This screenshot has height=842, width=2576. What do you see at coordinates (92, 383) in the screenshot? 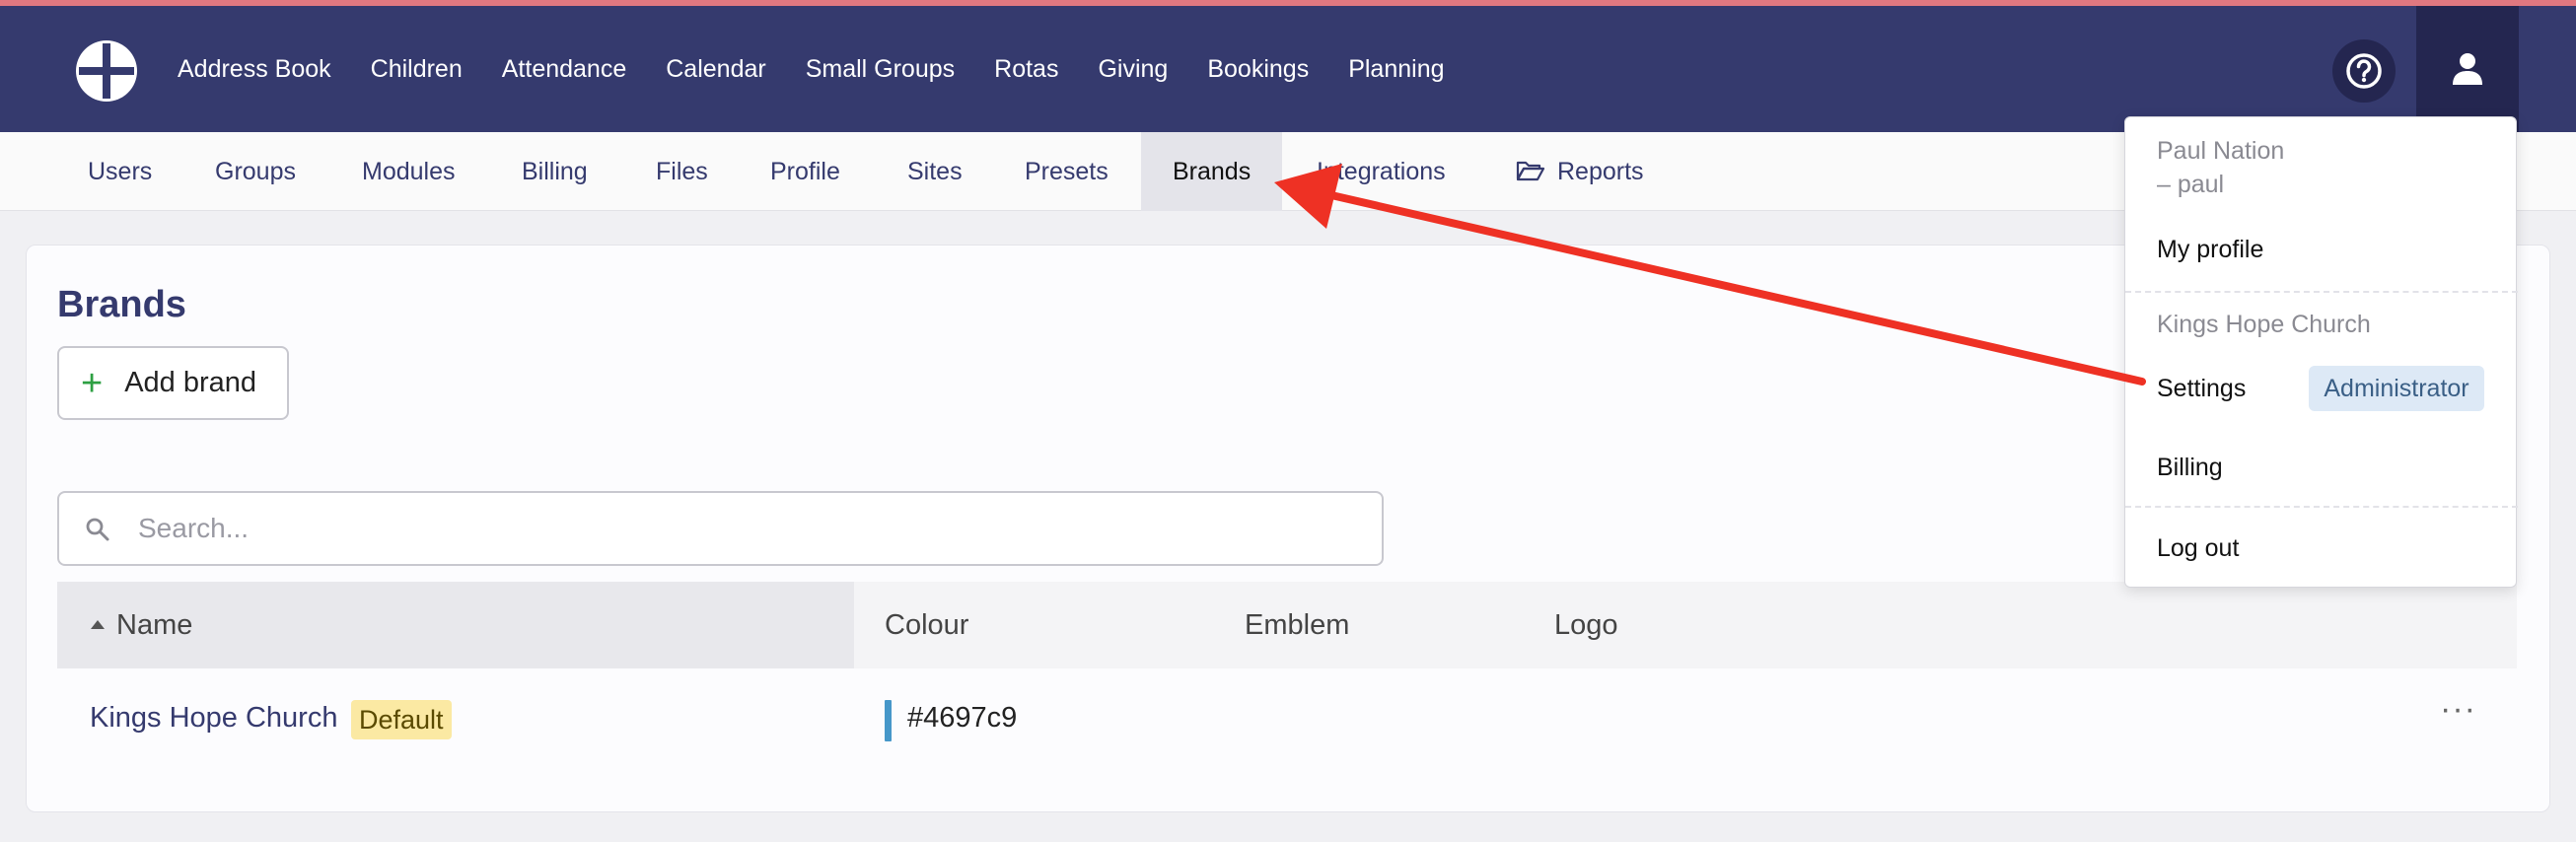
I see `plus-icon: +` at bounding box center [92, 383].